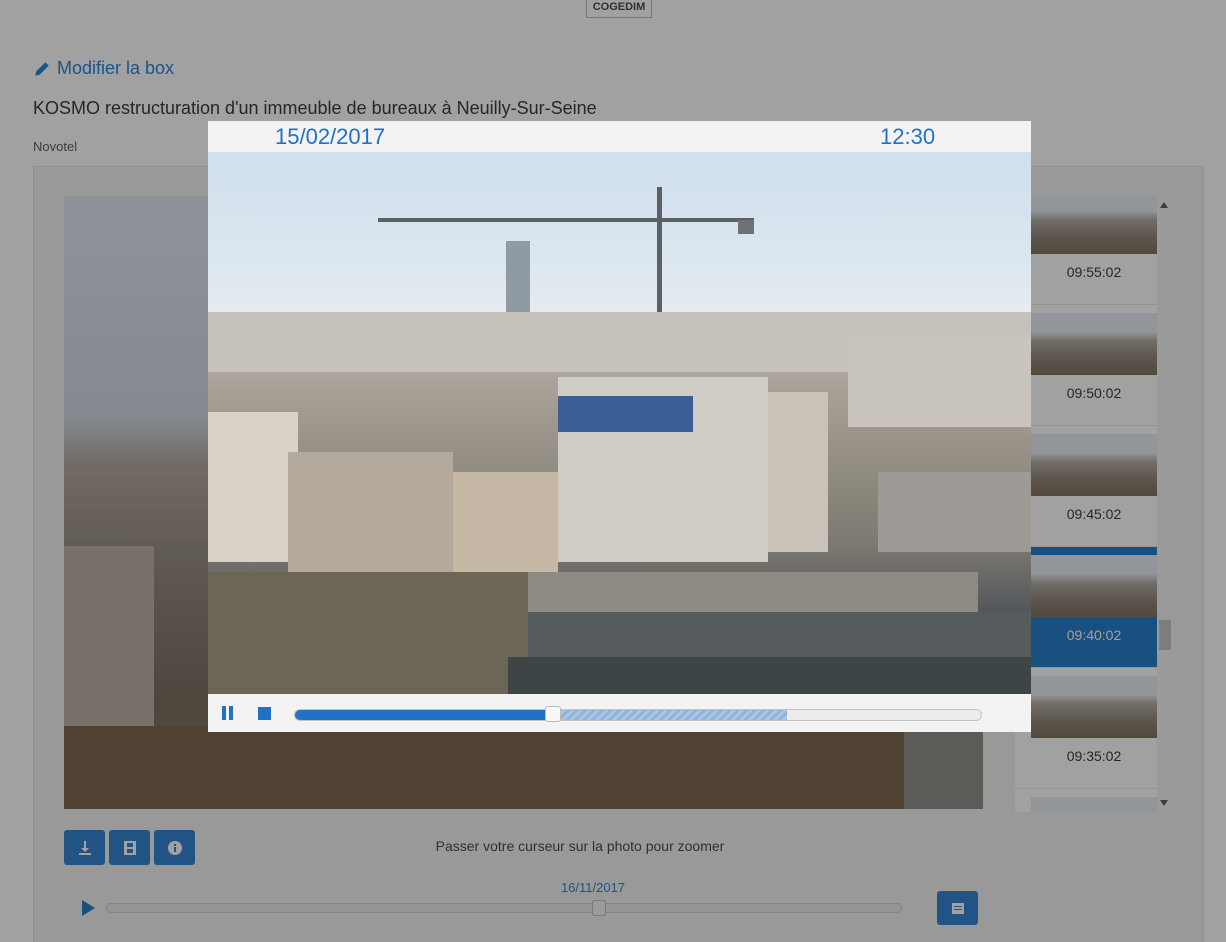 This screenshot has width=1226, height=942. I want to click on player-controls, so click(619, 713).